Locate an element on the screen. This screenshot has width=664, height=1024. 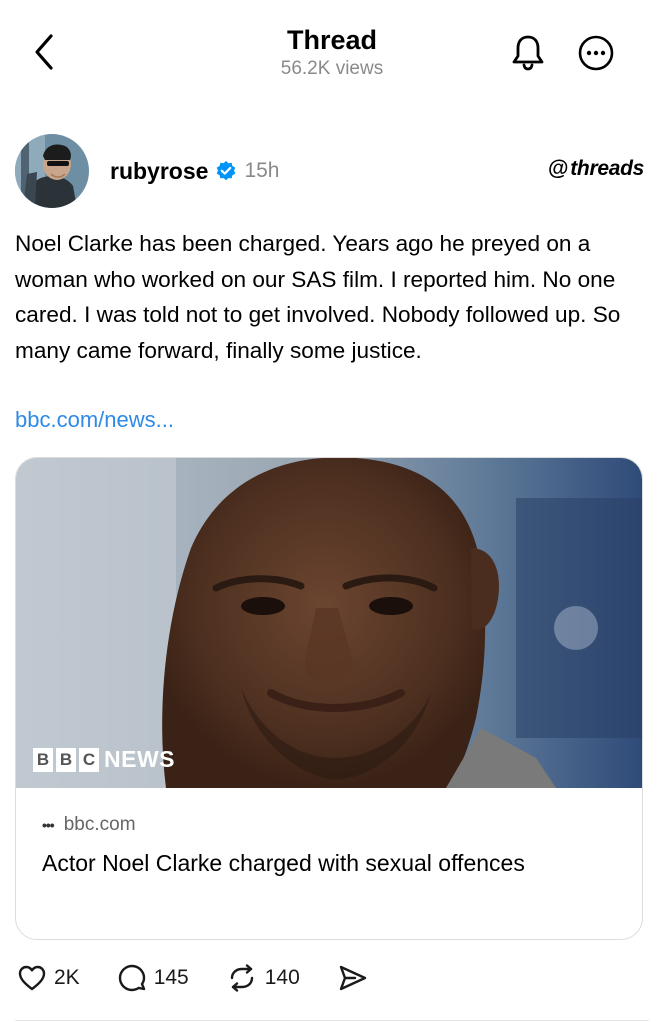
verified-badge-icon is located at coordinates (226, 171).